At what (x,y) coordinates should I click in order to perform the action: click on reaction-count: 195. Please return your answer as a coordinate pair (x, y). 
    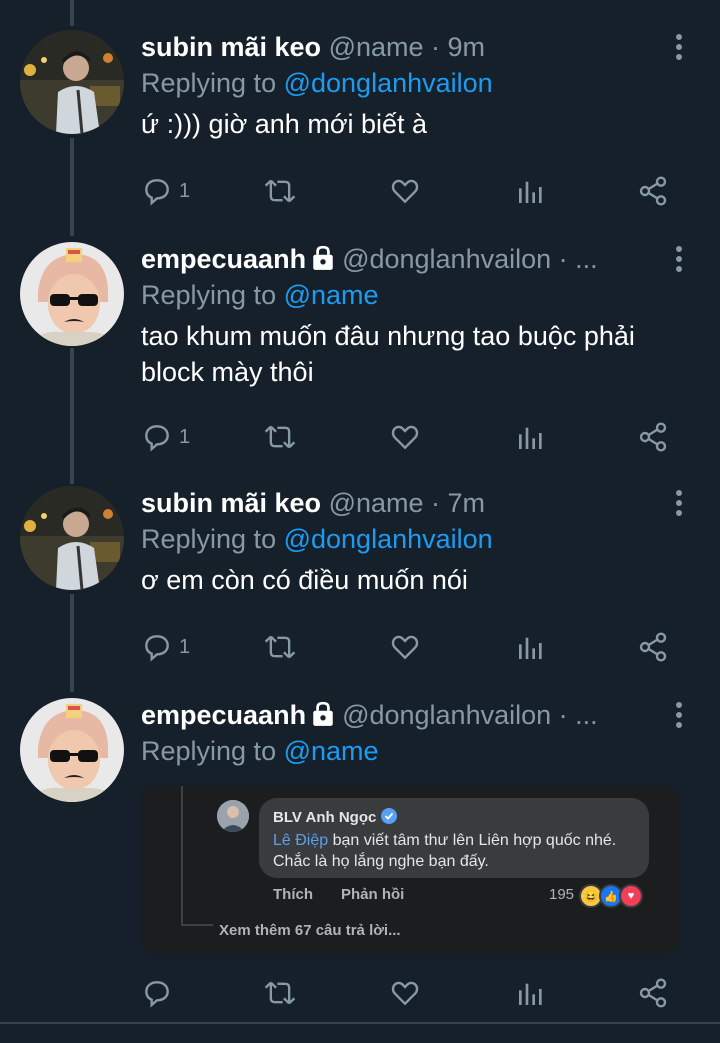
    Looking at the image, I should click on (562, 894).